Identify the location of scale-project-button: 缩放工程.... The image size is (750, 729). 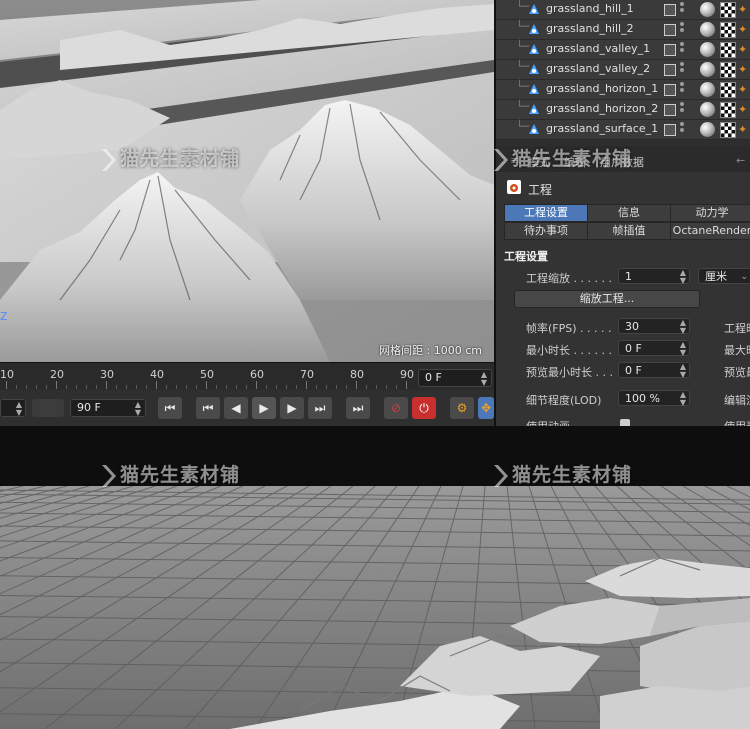
(607, 299).